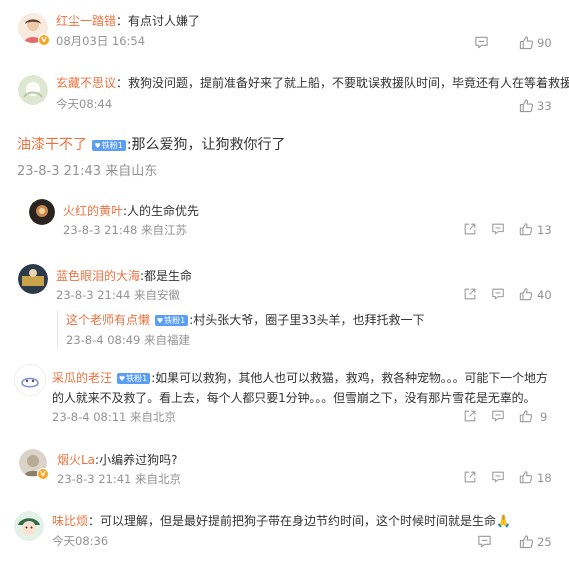 Image resolution: width=569 pixels, height=565 pixels. I want to click on timestamp: 08月03日 16:54, so click(101, 41).